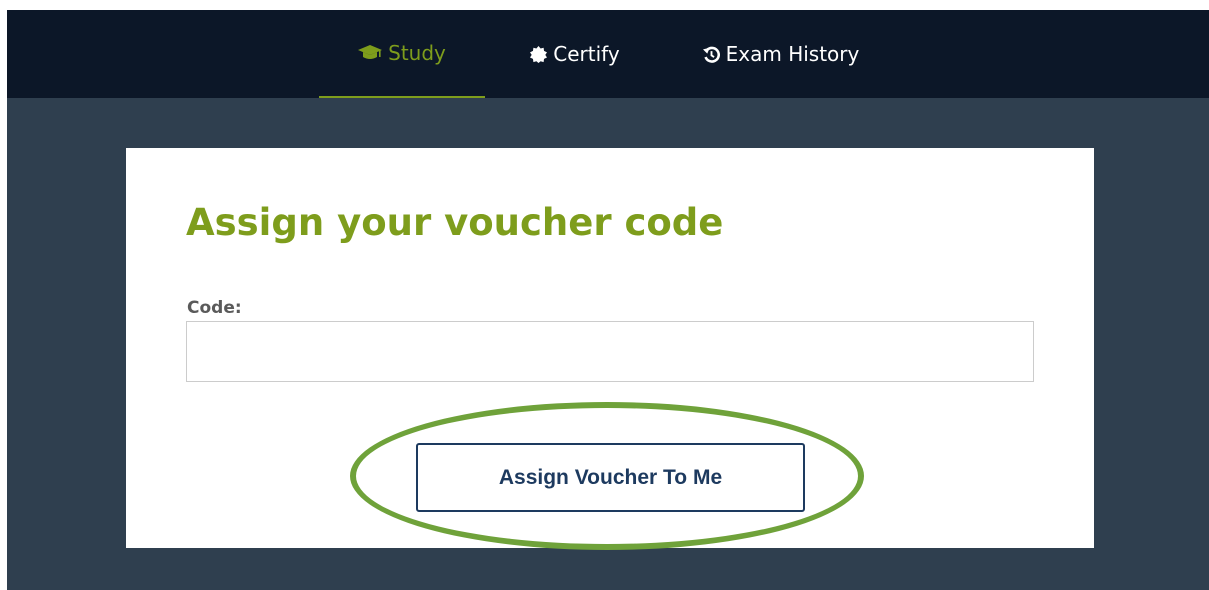 The height and width of the screenshot is (590, 1209). What do you see at coordinates (792, 54) in the screenshot?
I see `nav-item-label: Exam History` at bounding box center [792, 54].